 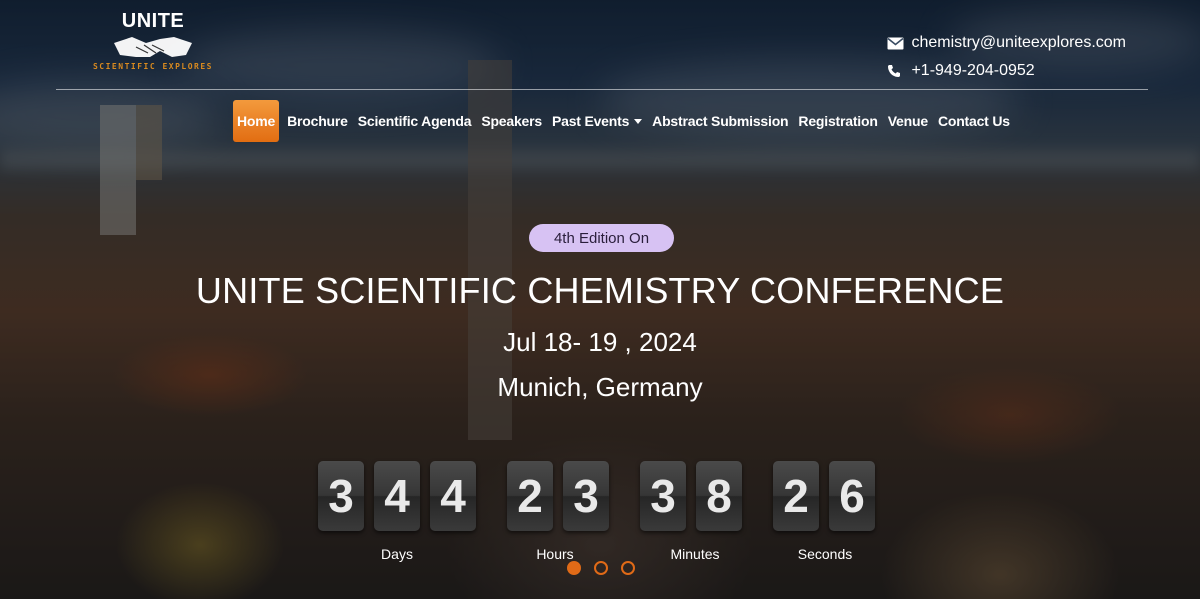 I want to click on hours-digit-1: 2, so click(x=530, y=496).